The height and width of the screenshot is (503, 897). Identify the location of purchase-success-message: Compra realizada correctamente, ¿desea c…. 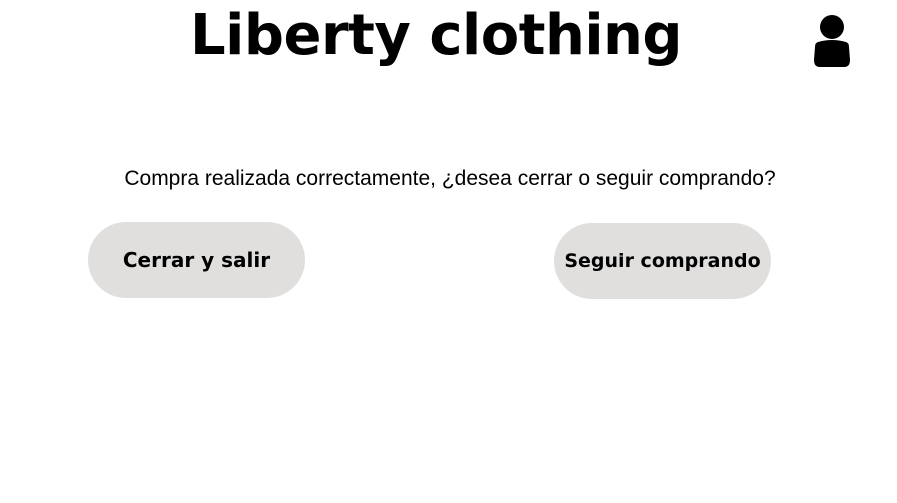
(450, 178).